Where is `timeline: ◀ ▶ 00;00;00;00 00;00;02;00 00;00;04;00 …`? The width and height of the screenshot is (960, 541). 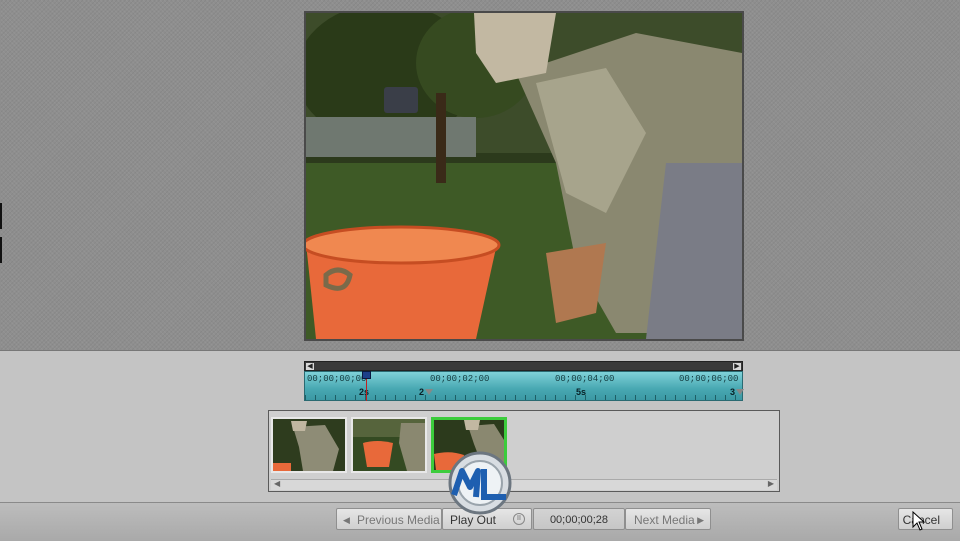 timeline: ◀ ▶ 00;00;00;00 00;00;02;00 00;00;04;00 … is located at coordinates (524, 381).